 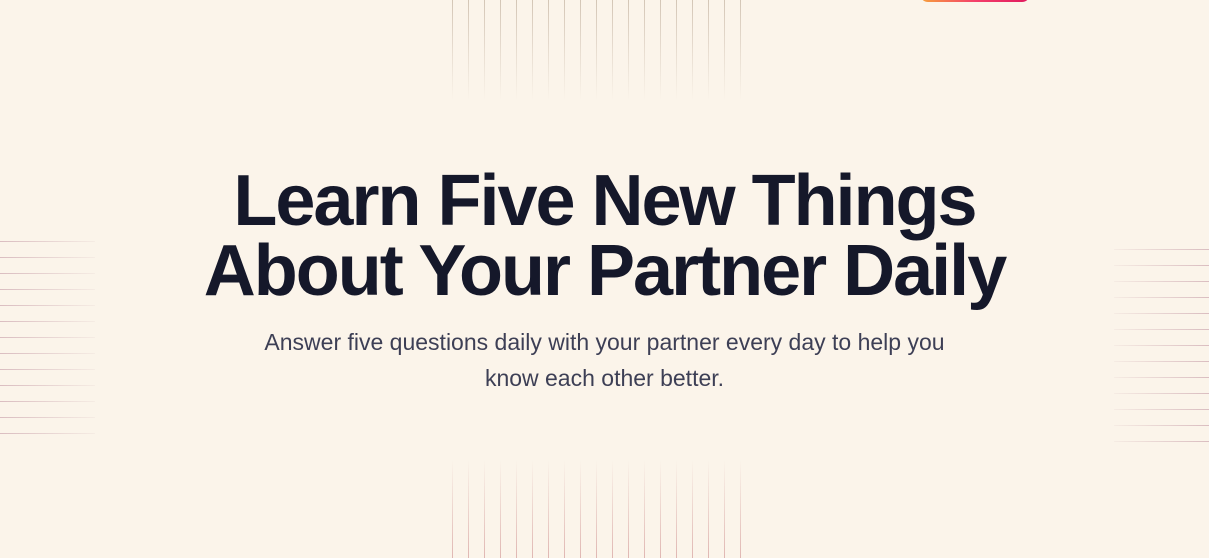 I want to click on decorative-vertical-lines-bottom, so click(x=597, y=509).